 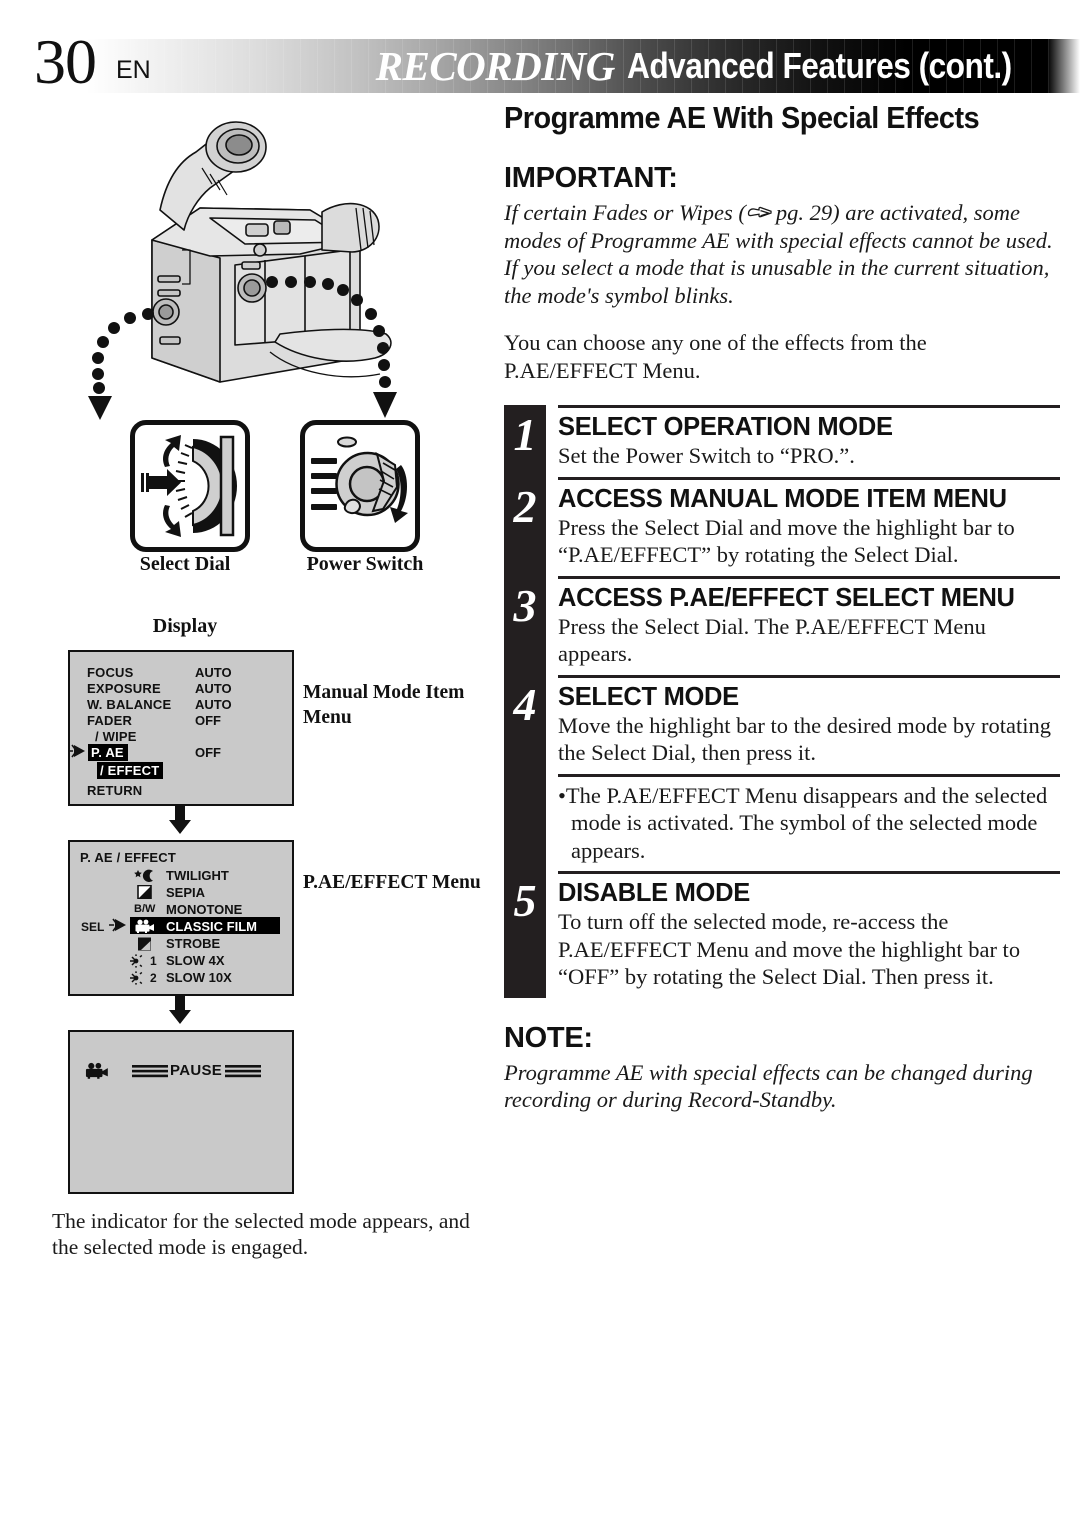 I want to click on camcorder-illustration, so click(x=242, y=270).